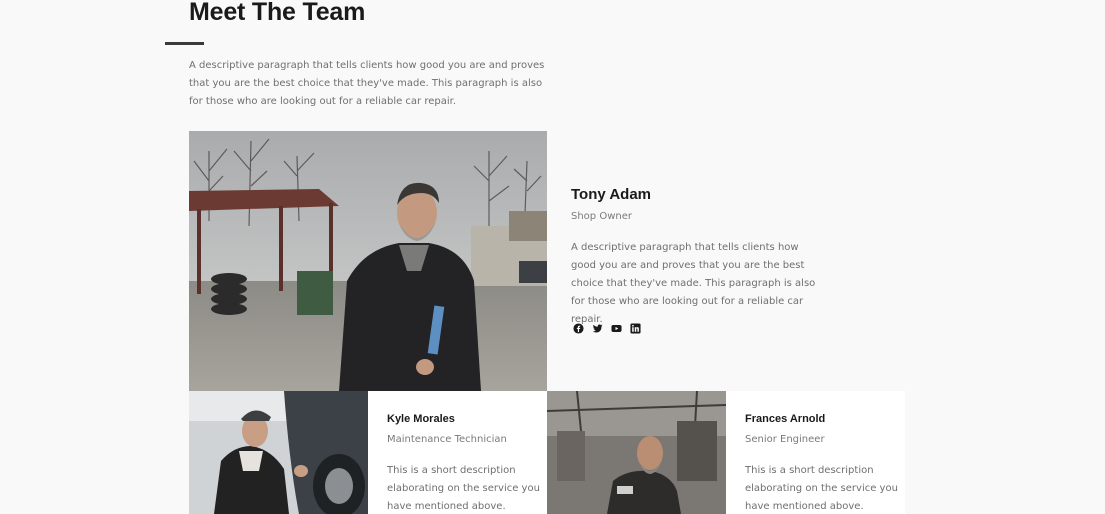  What do you see at coordinates (184, 43) in the screenshot?
I see `title-underline` at bounding box center [184, 43].